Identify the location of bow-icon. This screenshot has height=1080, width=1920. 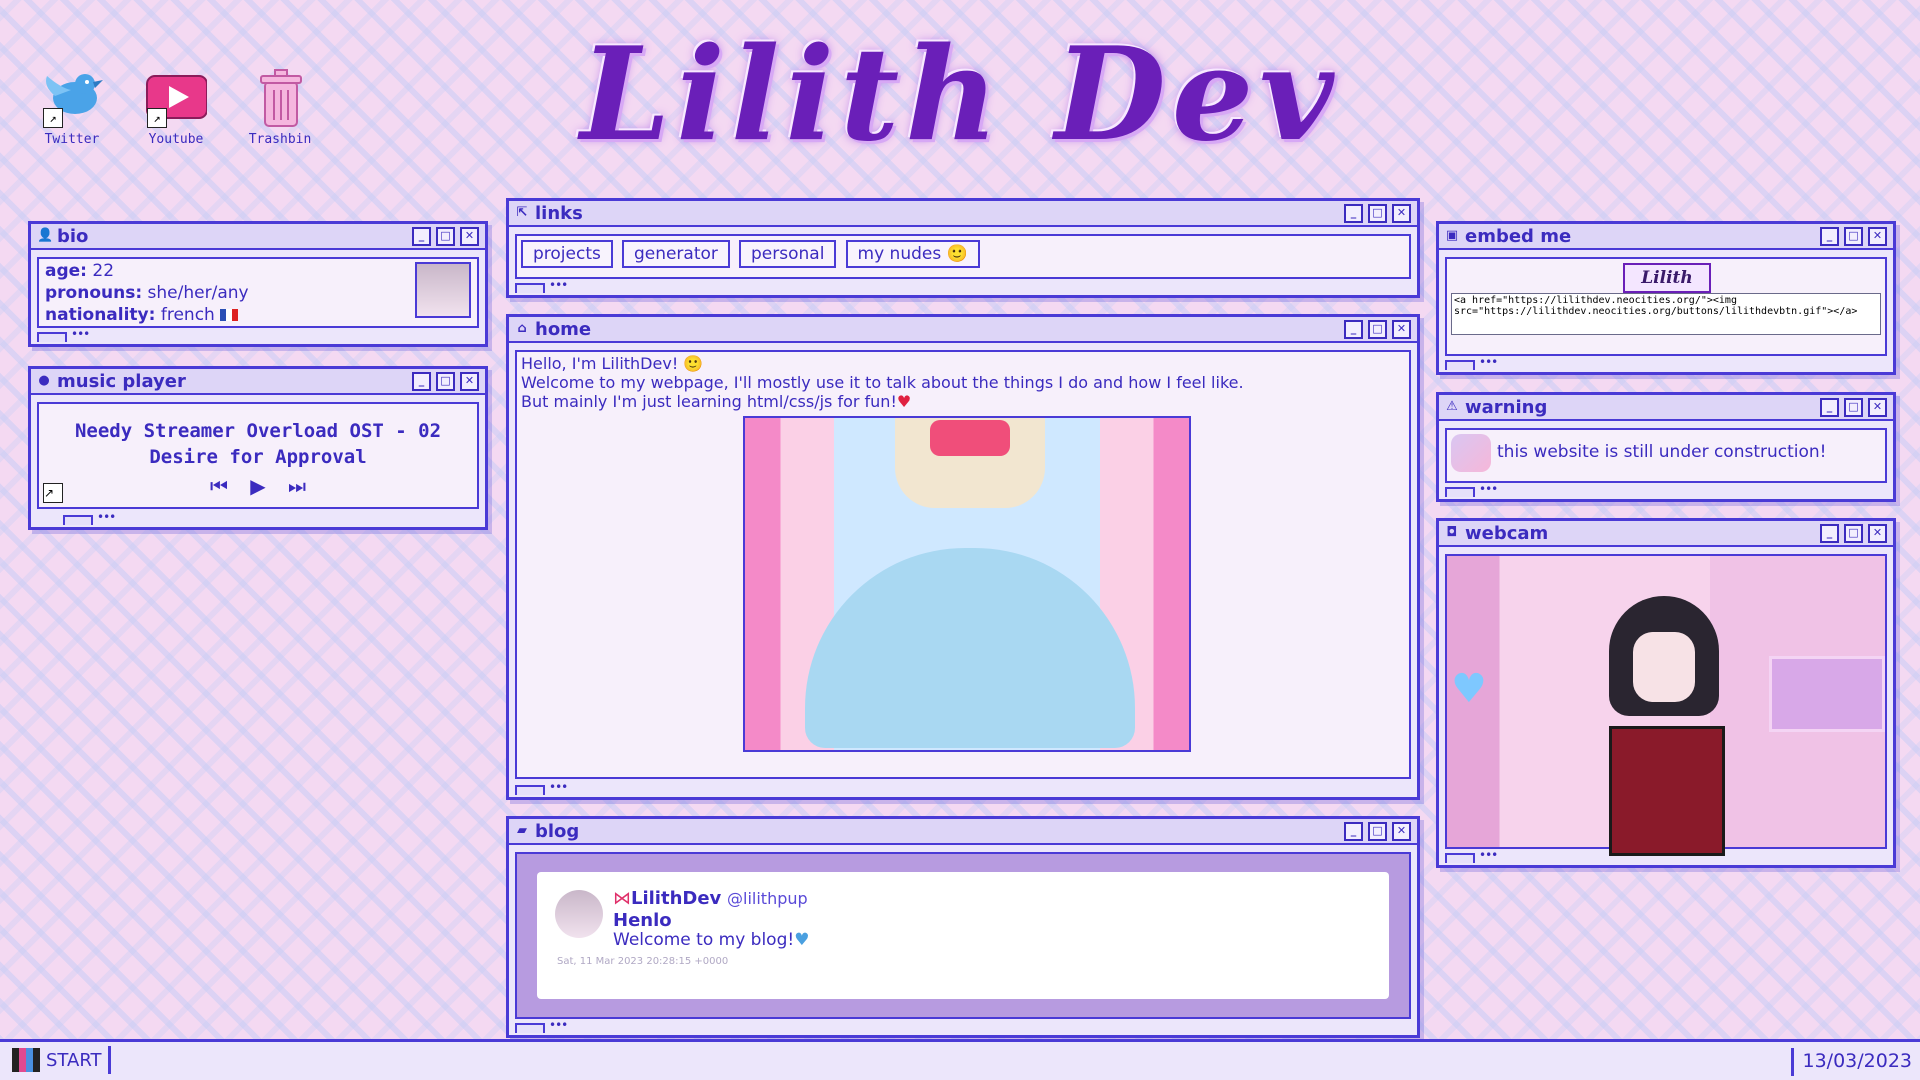
(970, 438).